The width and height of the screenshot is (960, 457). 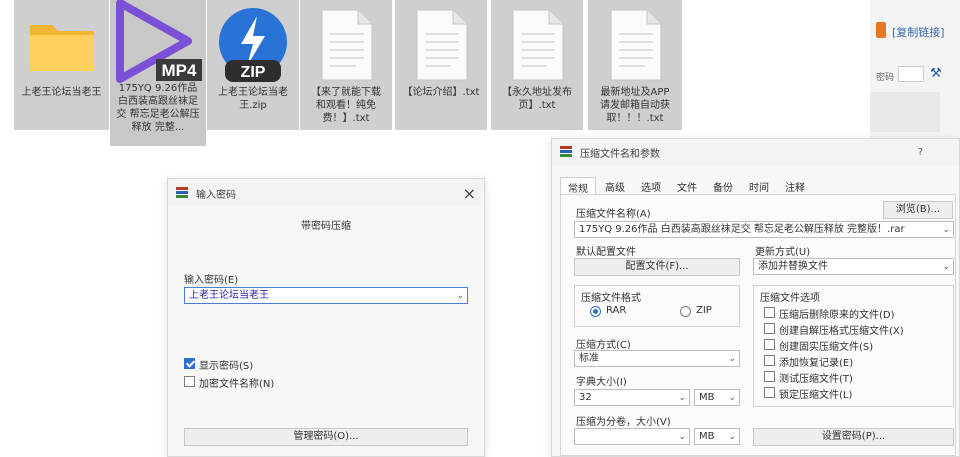 What do you see at coordinates (585, 397) in the screenshot?
I see `dict-value: 32` at bounding box center [585, 397].